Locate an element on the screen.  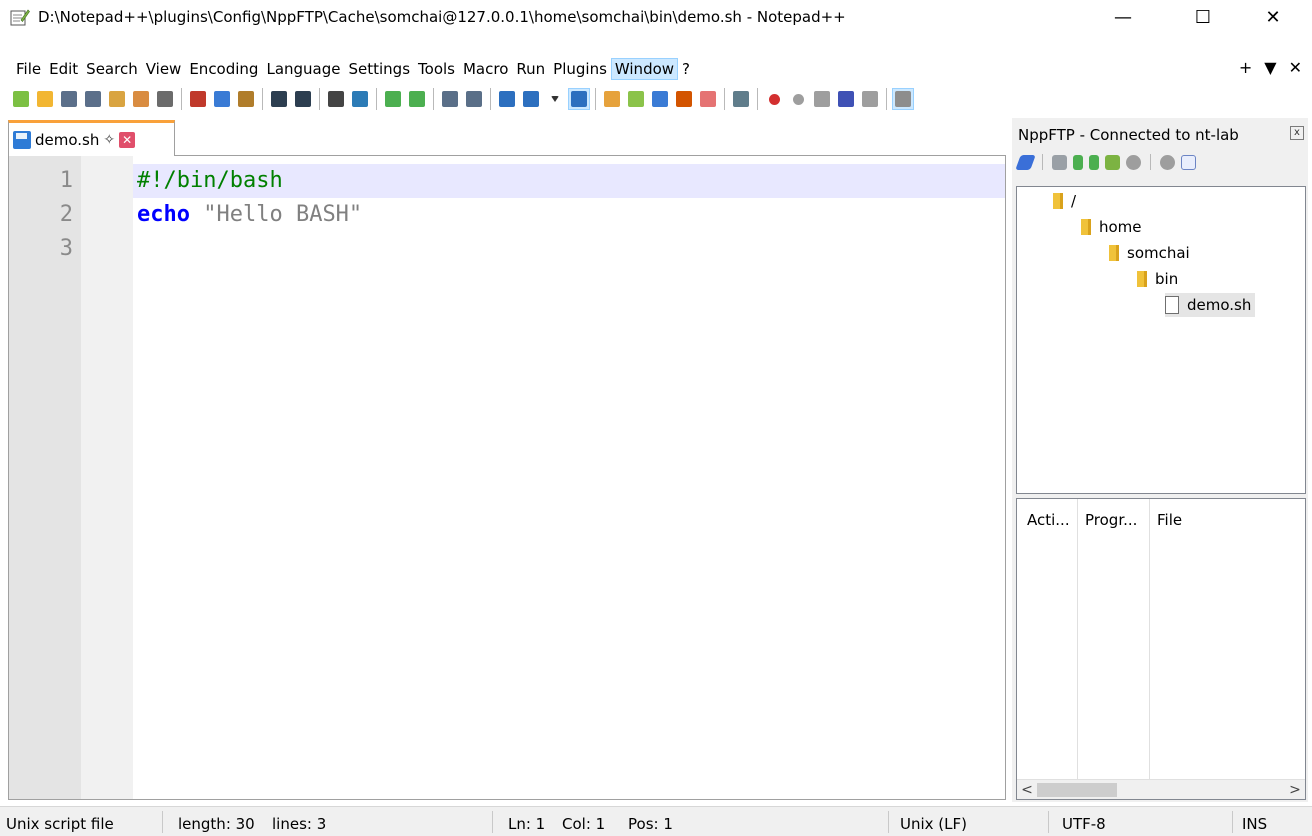
download-icon is located at coordinates (1078, 162).